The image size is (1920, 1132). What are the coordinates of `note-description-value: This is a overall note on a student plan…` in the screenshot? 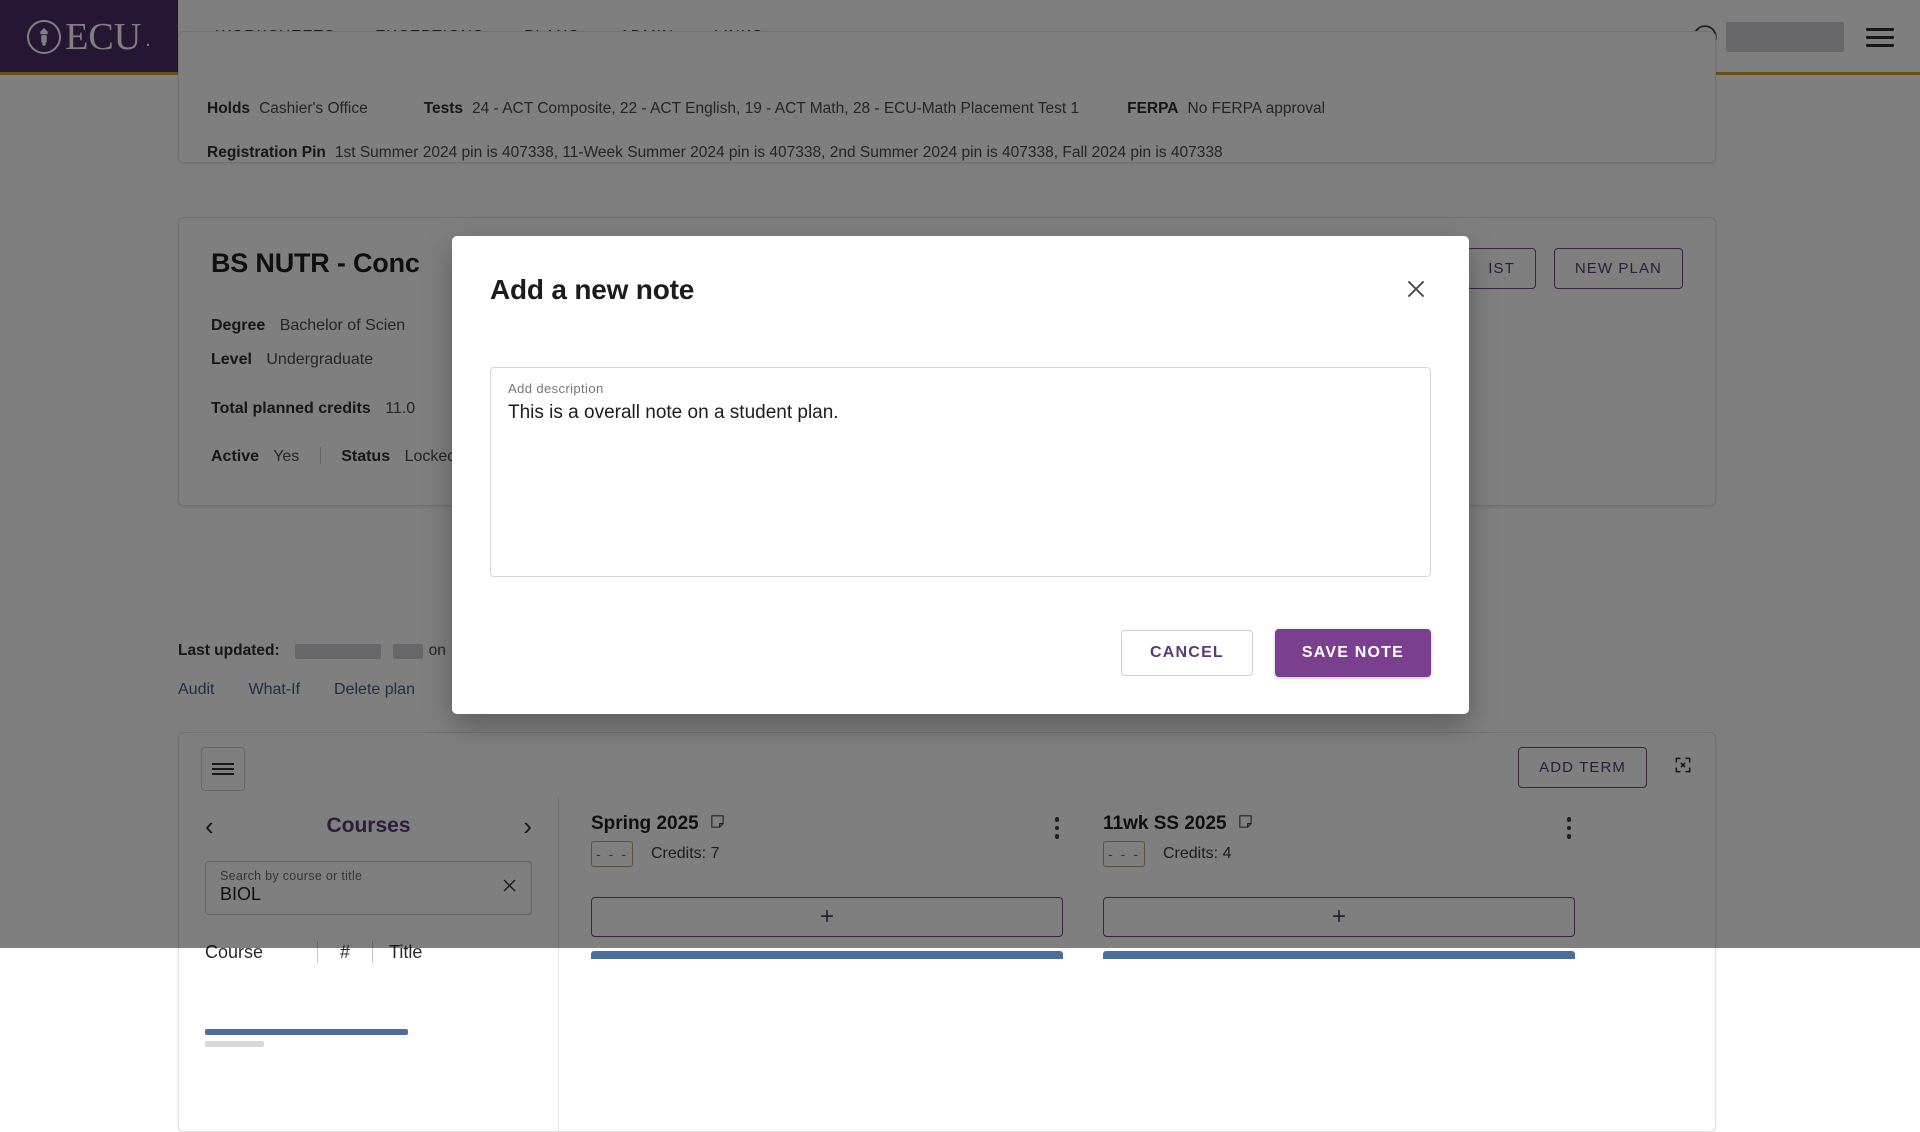 It's located at (960, 413).